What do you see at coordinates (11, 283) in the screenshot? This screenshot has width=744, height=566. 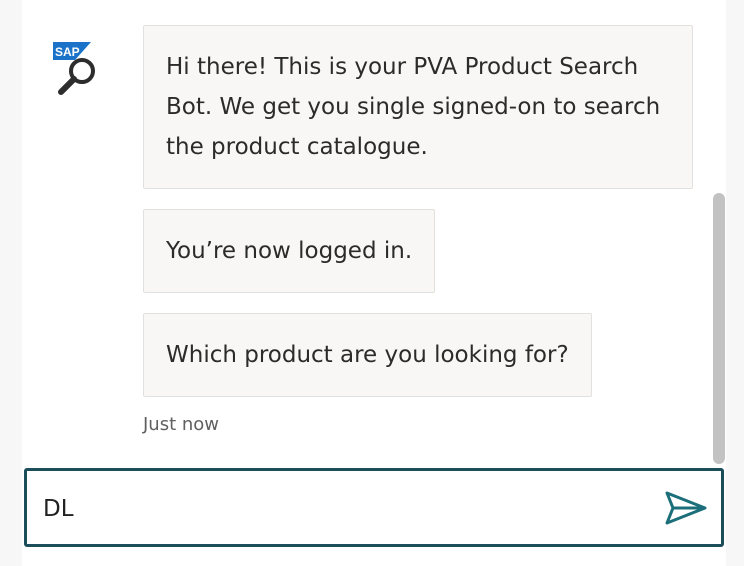 I see `frame-edge-left` at bounding box center [11, 283].